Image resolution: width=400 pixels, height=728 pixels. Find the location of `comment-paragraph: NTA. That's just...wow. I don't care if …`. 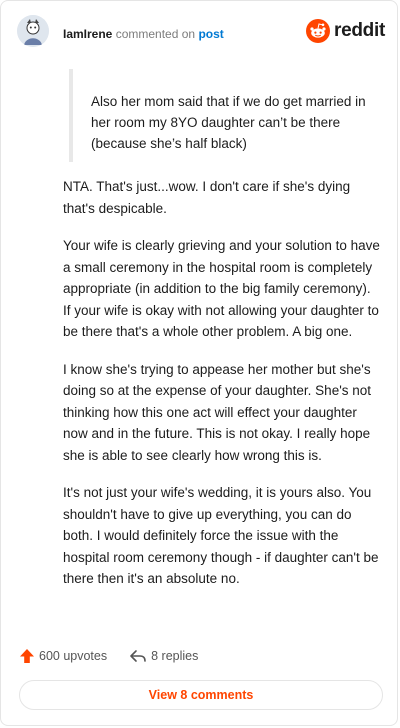

comment-paragraph: NTA. That's just...wow. I don't care if … is located at coordinates (207, 197).